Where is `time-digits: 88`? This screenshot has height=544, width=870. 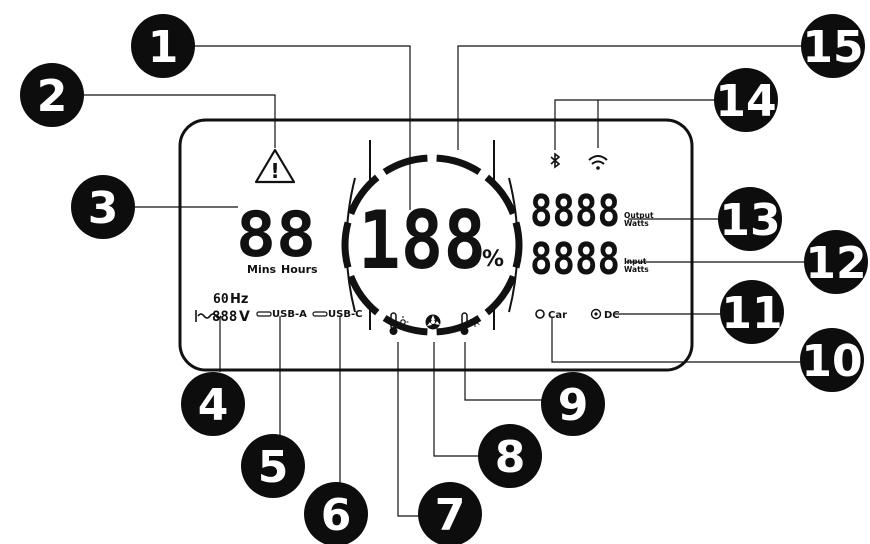
time-digits: 88 is located at coordinates (276, 234).